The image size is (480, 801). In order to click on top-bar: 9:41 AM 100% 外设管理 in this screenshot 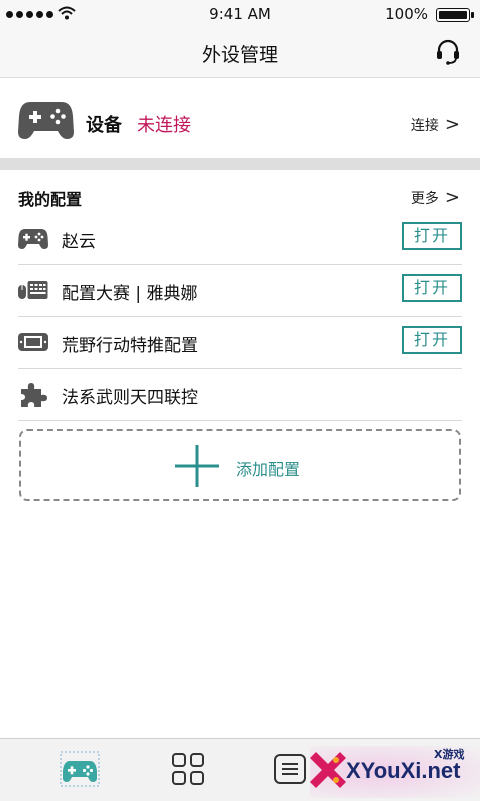, I will do `click(240, 39)`.